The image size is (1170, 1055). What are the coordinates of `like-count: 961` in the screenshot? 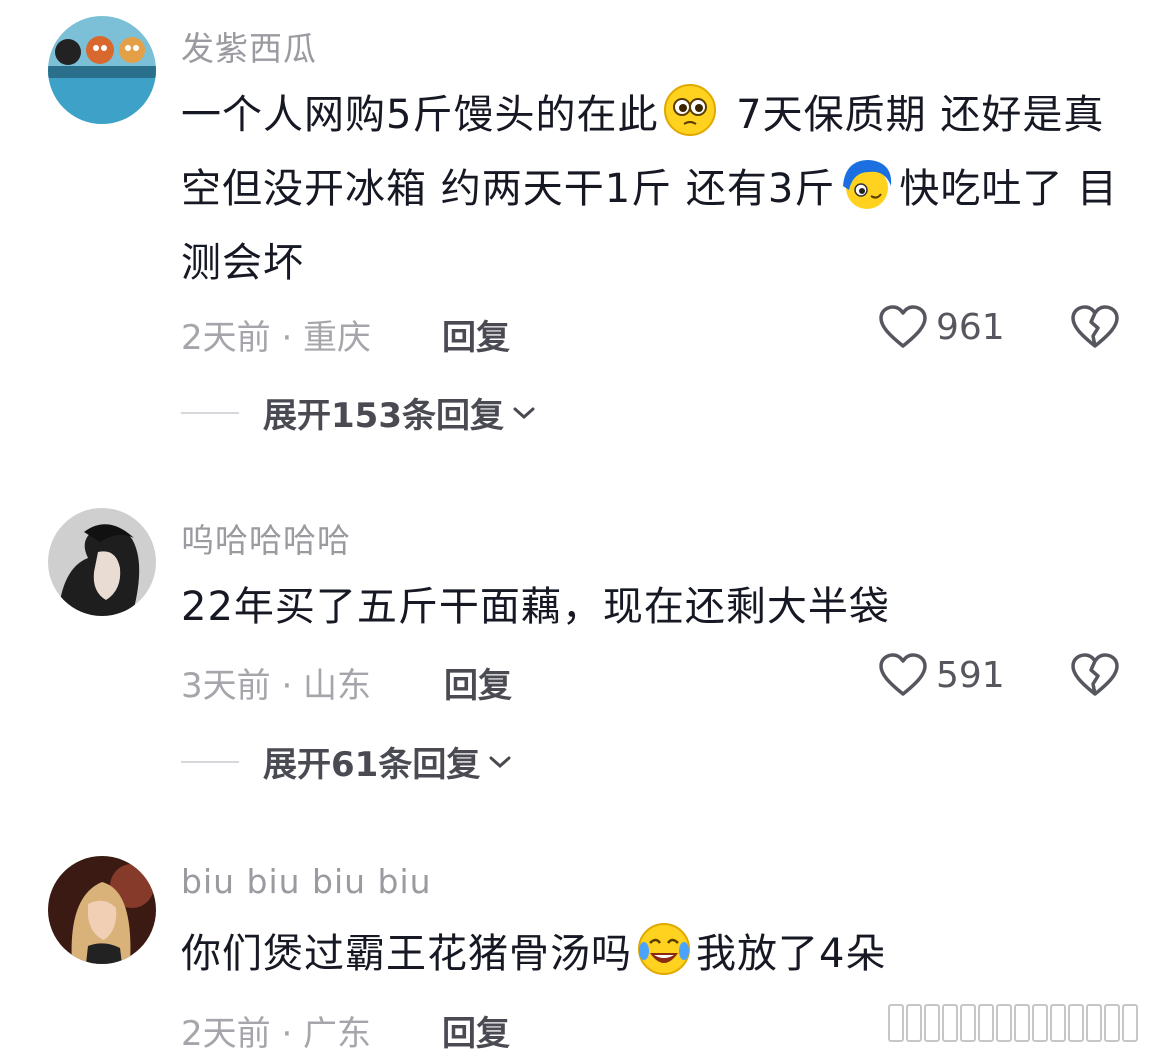 It's located at (970, 327).